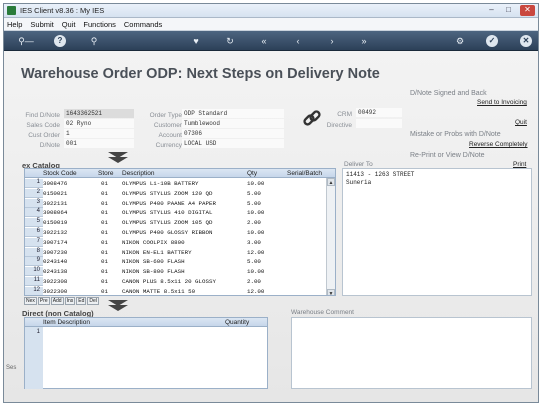 Image resolution: width=542 pixels, height=406 pixels. What do you see at coordinates (30, 301) in the screenshot?
I see `tab-next: Nex` at bounding box center [30, 301].